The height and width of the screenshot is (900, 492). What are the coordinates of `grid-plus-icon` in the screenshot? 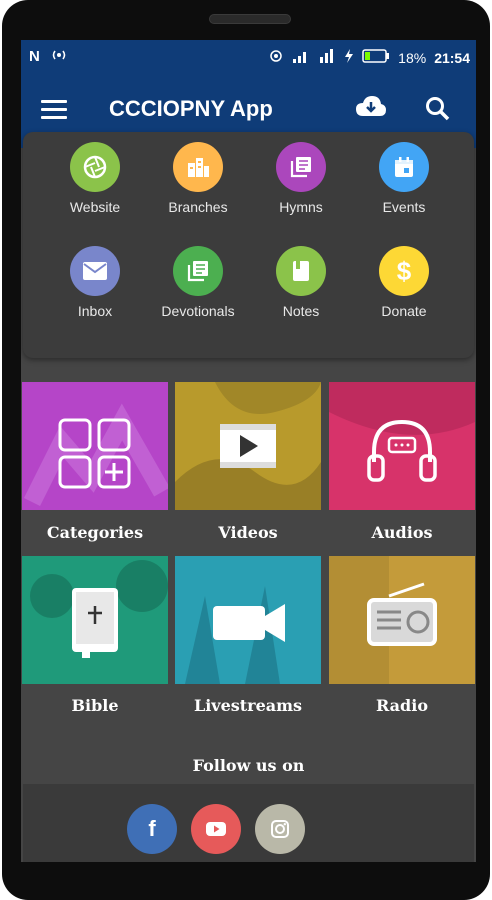 It's located at (95, 446).